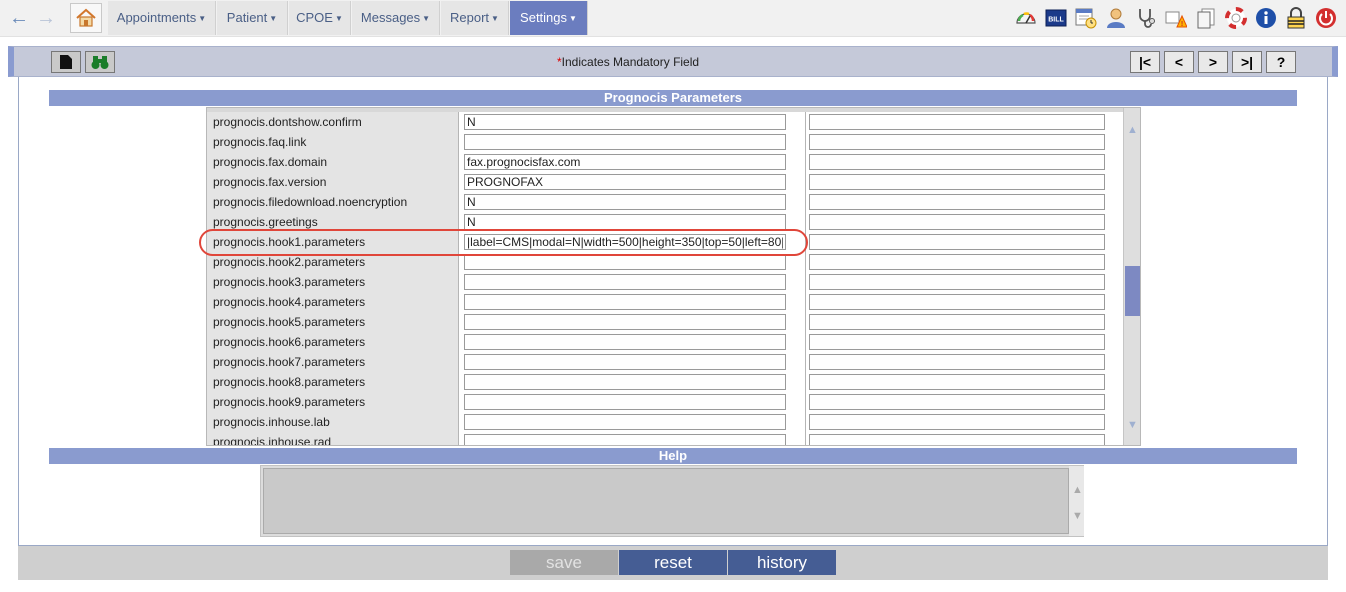 Image resolution: width=1346 pixels, height=592 pixels. Describe the element at coordinates (1132, 425) in the screenshot. I see `scroll-down-icon: ▼` at that location.